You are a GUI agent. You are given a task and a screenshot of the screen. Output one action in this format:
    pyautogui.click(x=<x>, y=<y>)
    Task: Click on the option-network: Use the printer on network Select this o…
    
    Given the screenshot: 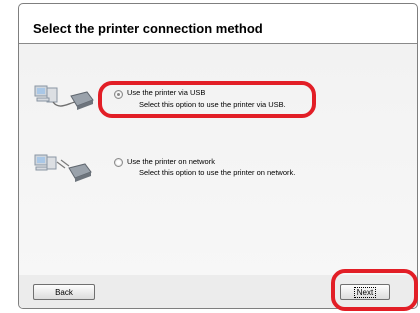 What is the action you would take?
    pyautogui.click(x=218, y=172)
    